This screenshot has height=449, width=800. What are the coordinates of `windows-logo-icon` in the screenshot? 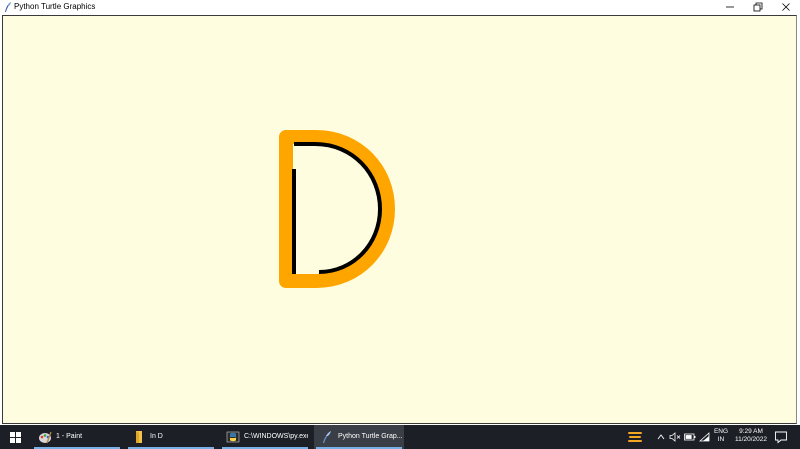 It's located at (15, 437).